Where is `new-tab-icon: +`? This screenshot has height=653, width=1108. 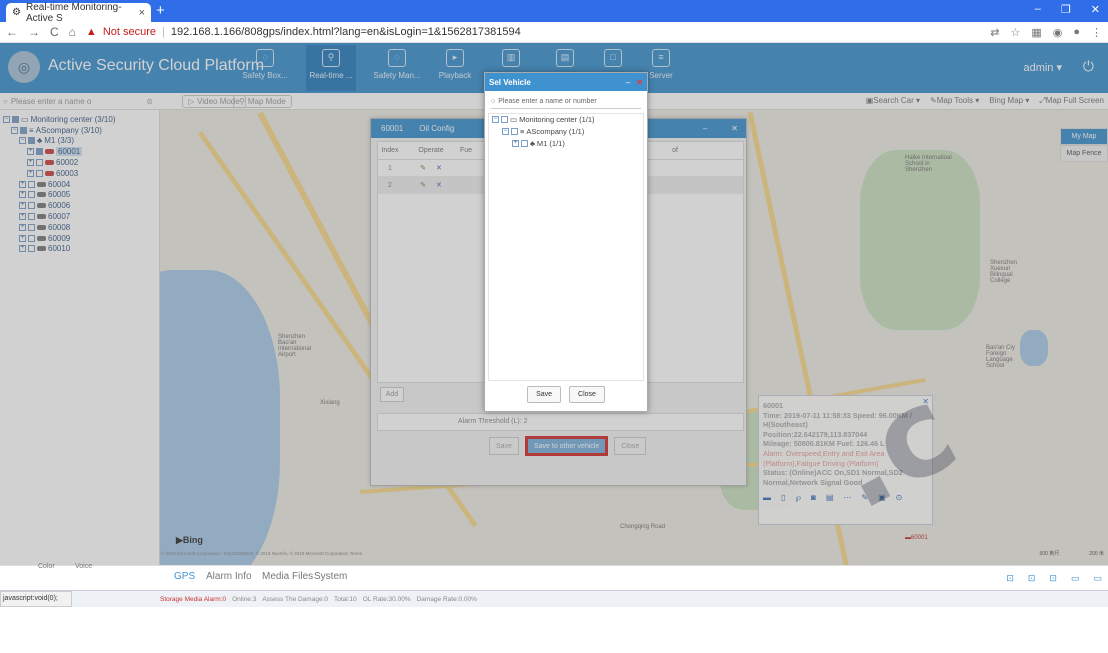 new-tab-icon: + is located at coordinates (160, 10).